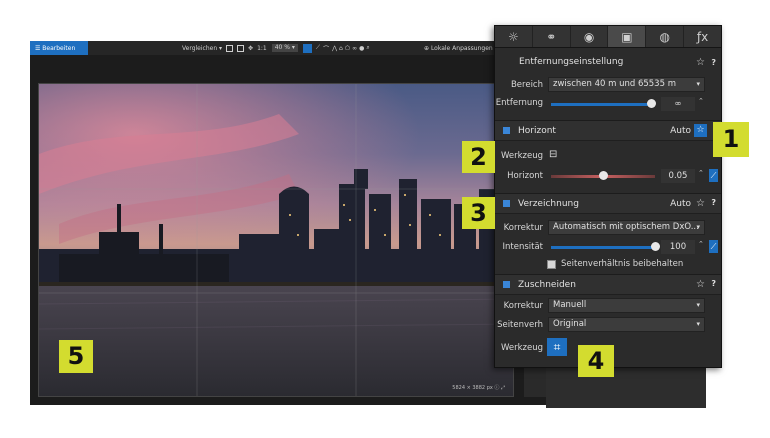  Describe the element at coordinates (701, 244) in the screenshot. I see `intensity-spinner-icon: ⌃` at that location.